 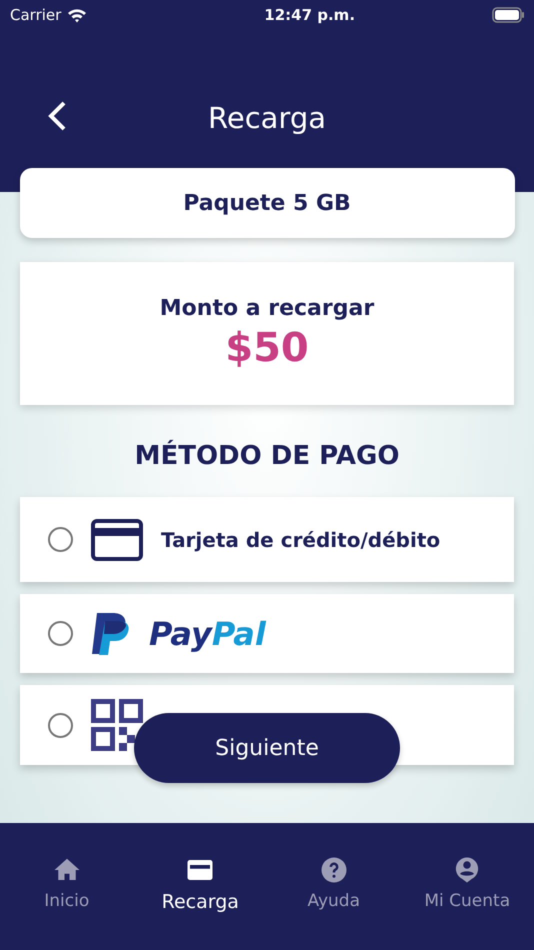 What do you see at coordinates (36, 15) in the screenshot?
I see `carrier-name: Carrier` at bounding box center [36, 15].